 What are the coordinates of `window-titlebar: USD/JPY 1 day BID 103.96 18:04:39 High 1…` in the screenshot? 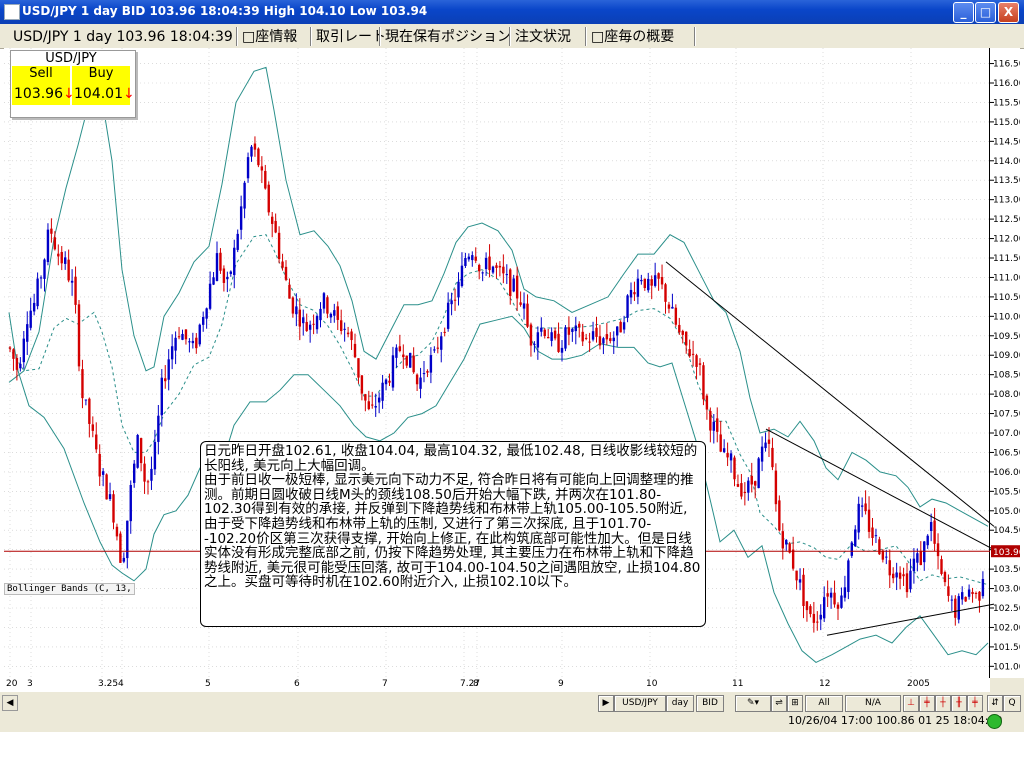 It's located at (512, 12).